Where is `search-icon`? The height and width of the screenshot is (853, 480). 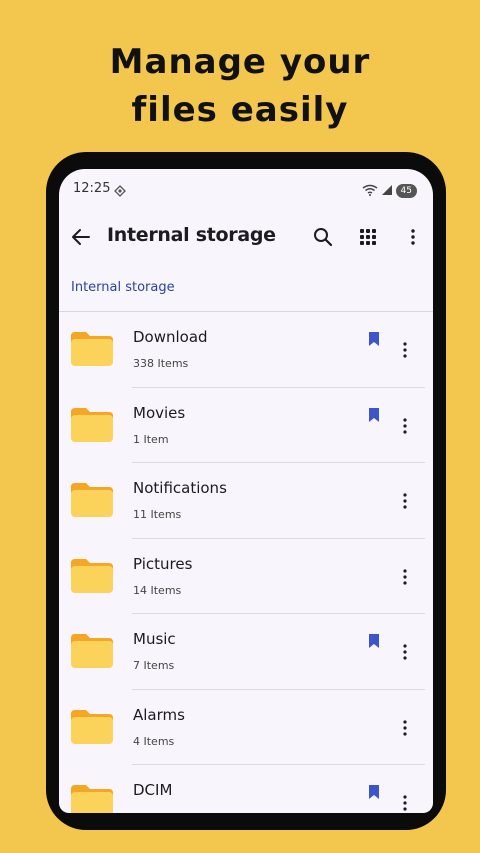
search-icon is located at coordinates (323, 237).